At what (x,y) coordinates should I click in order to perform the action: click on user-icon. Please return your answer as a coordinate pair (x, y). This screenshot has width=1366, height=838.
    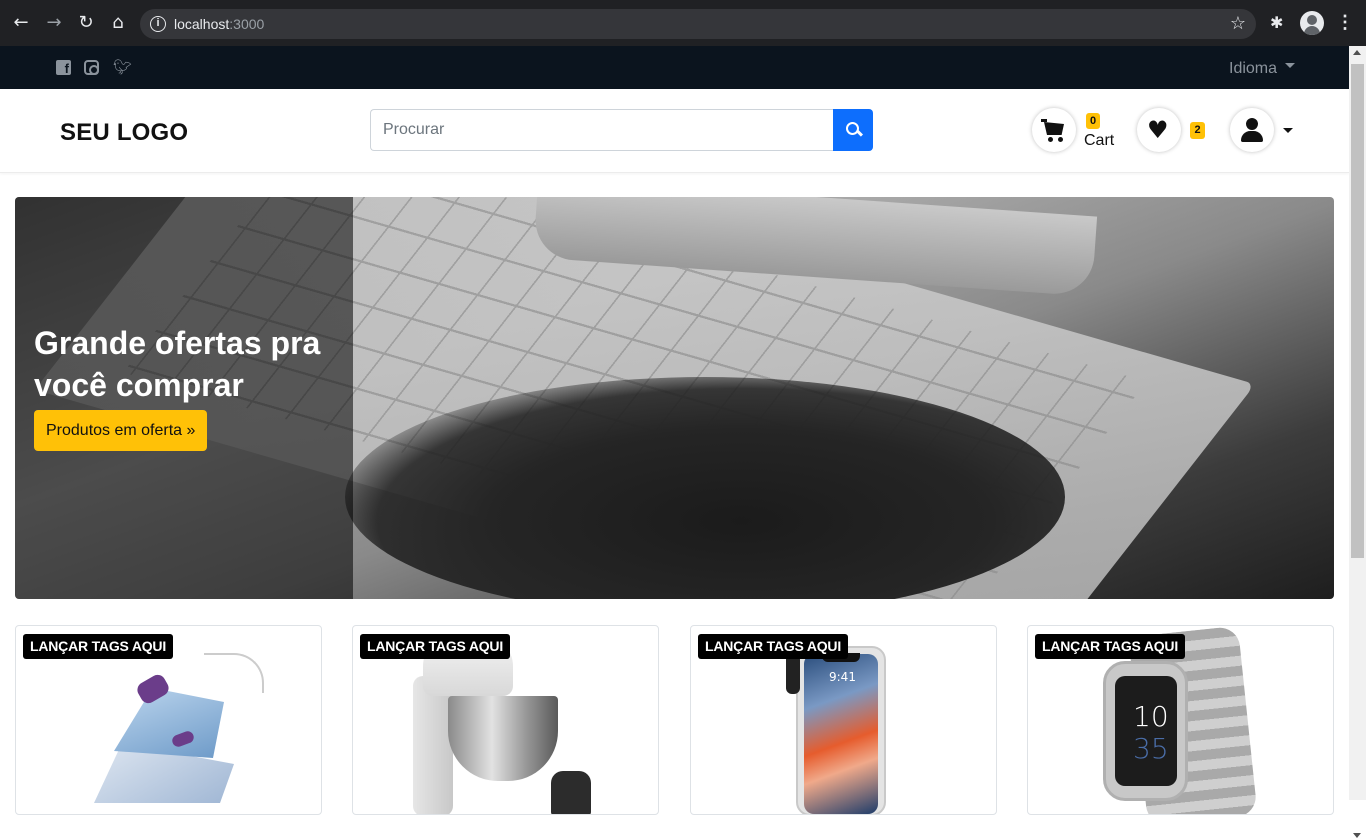
    Looking at the image, I should click on (1252, 124).